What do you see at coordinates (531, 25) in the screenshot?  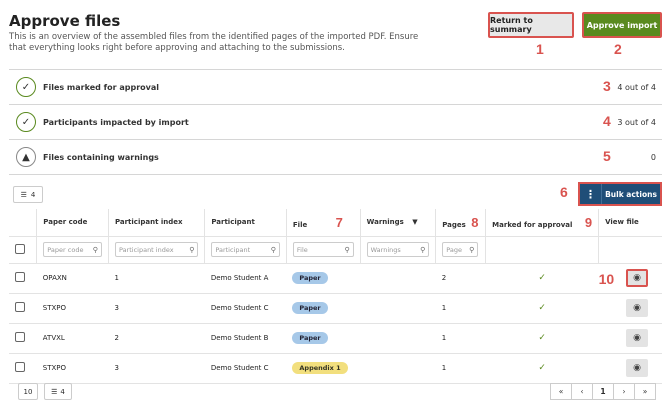 I see `return-to-summary-button: Return to summary` at bounding box center [531, 25].